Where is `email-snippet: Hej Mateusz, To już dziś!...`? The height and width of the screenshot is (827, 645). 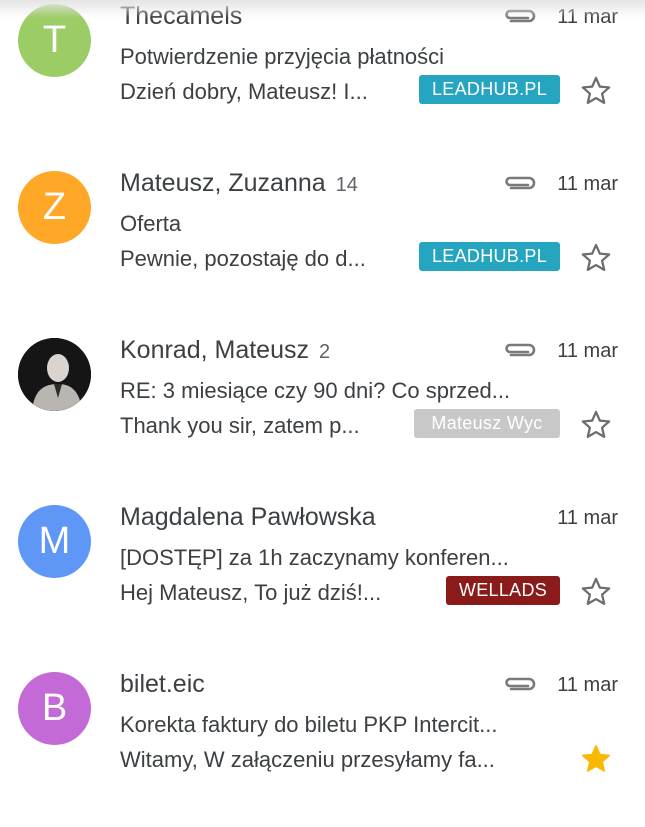 email-snippet: Hej Mateusz, To już dziś!... is located at coordinates (251, 592).